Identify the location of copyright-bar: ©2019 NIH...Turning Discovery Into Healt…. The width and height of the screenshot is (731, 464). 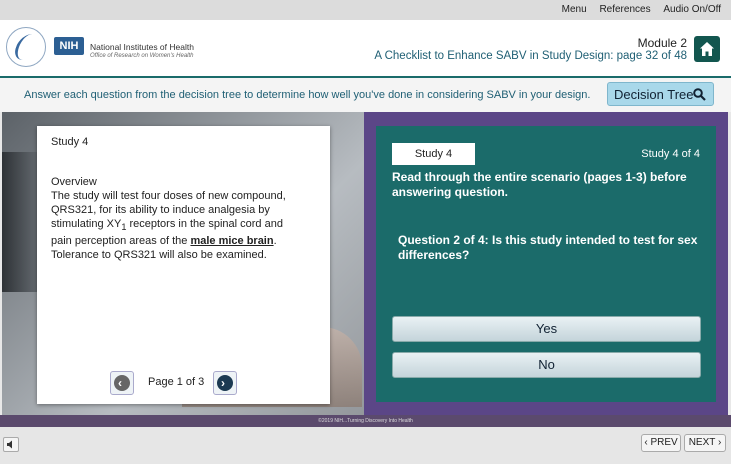
(365, 421).